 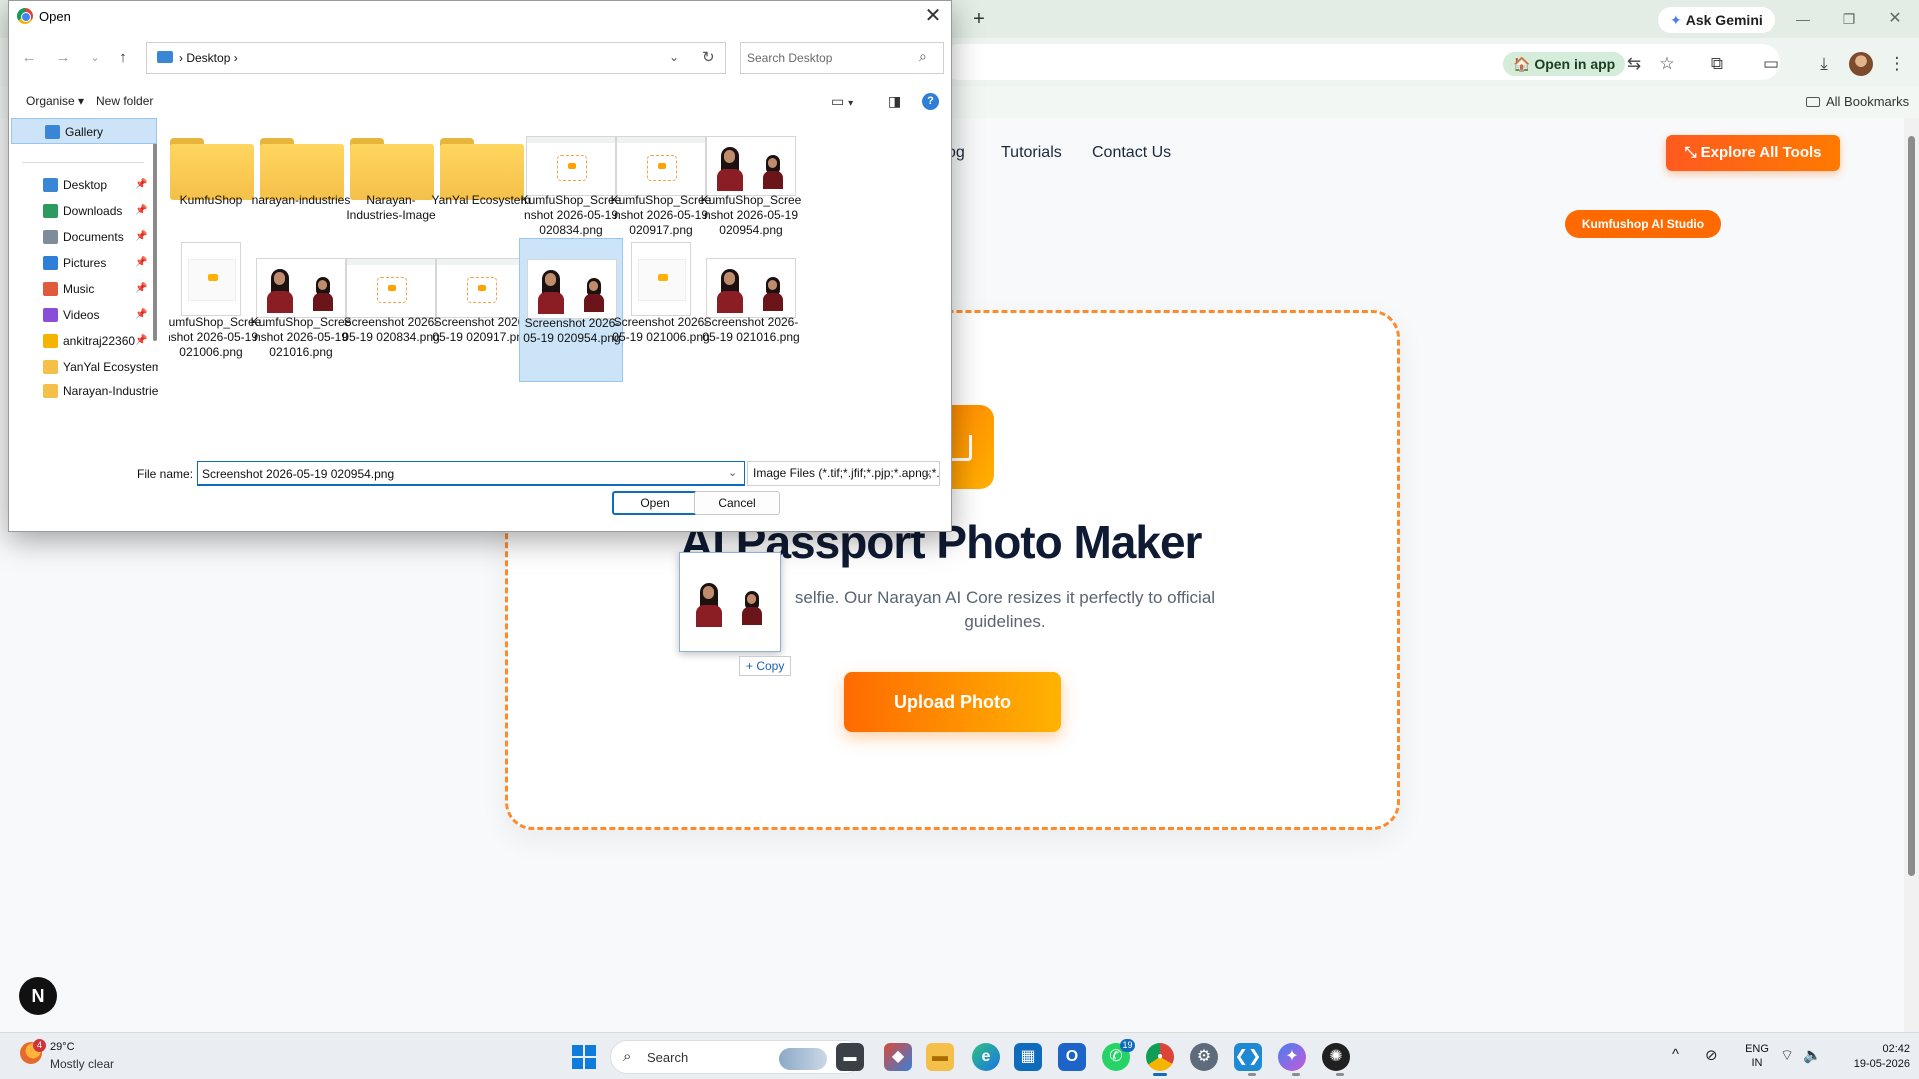 I want to click on tab-search-icon: ▭, so click(x=1771, y=64).